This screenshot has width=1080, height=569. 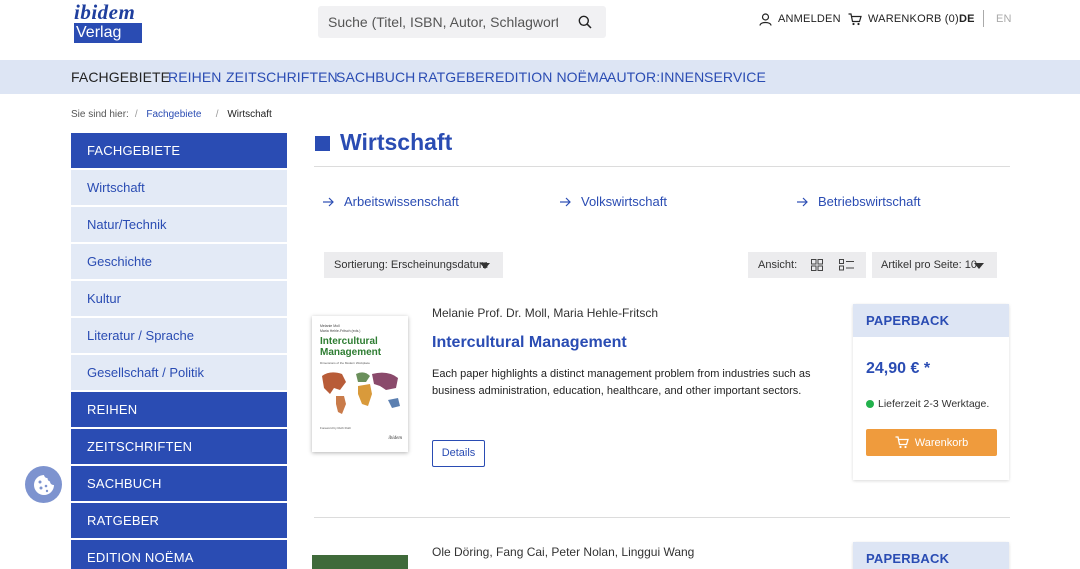 I want to click on price-card: PAPERBACK, so click(x=931, y=555).